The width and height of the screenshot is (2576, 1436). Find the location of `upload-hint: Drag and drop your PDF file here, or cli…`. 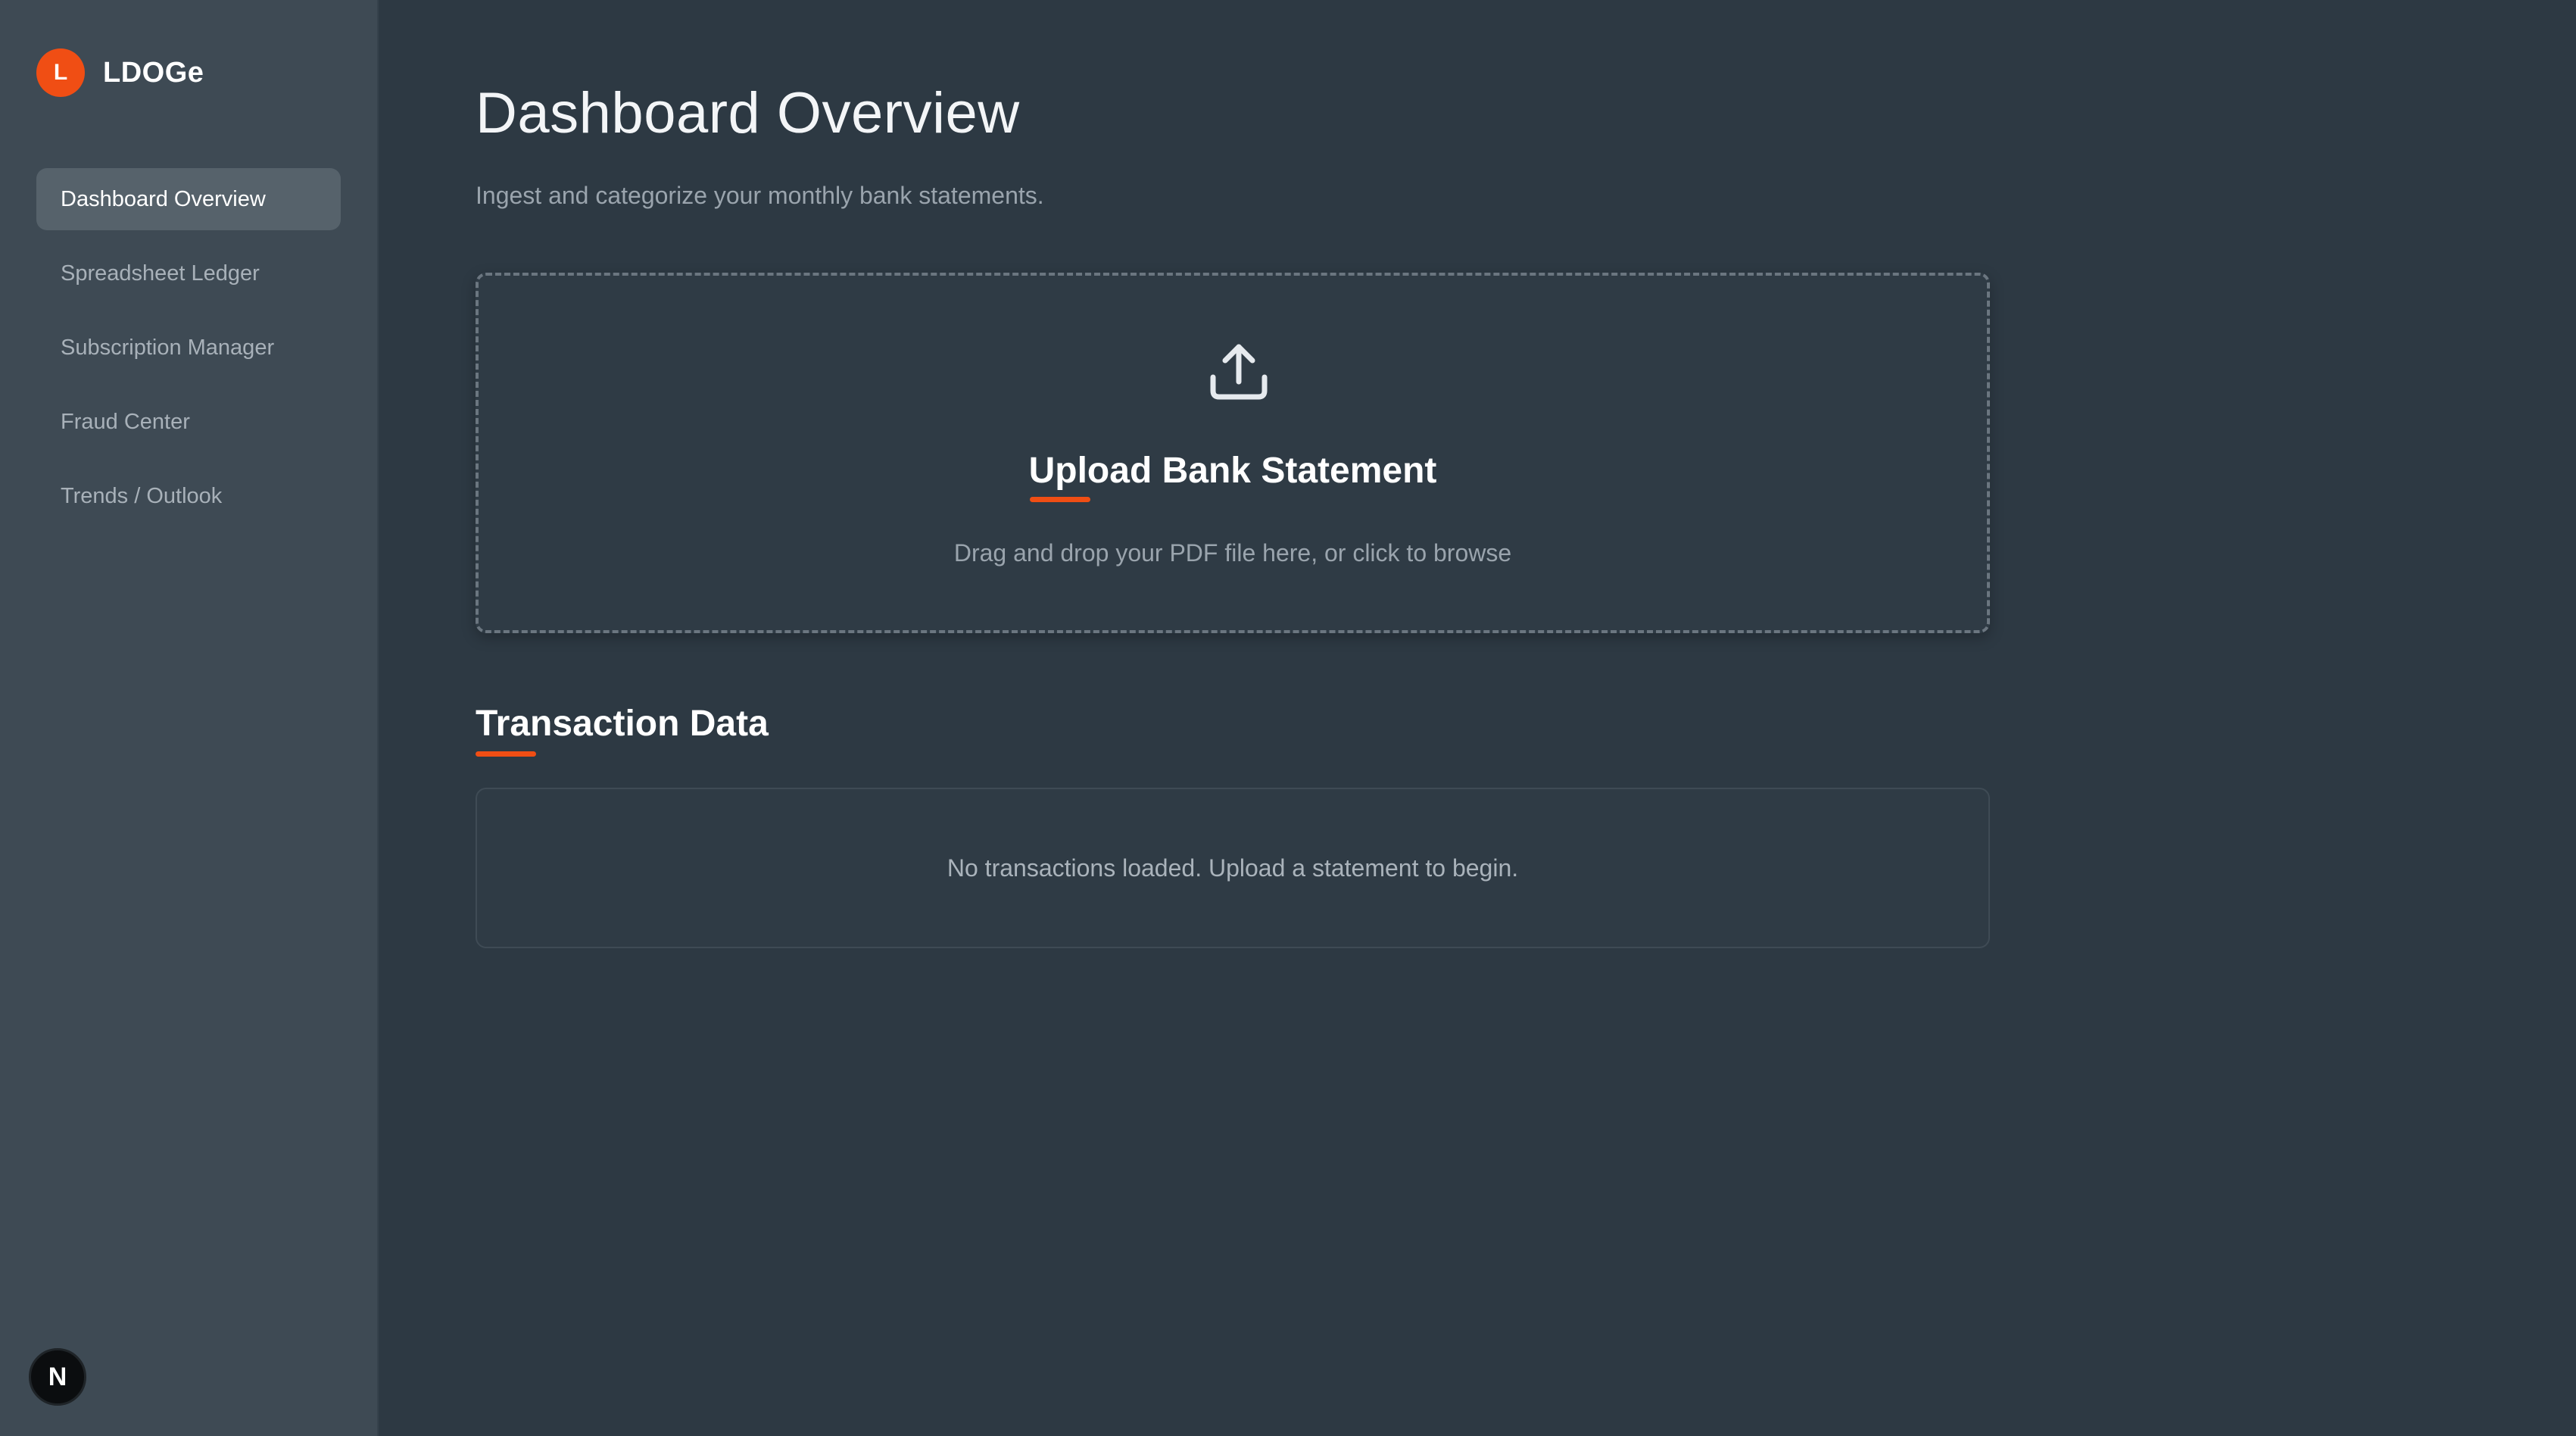

upload-hint: Drag and drop your PDF file here, or cli… is located at coordinates (1232, 553).